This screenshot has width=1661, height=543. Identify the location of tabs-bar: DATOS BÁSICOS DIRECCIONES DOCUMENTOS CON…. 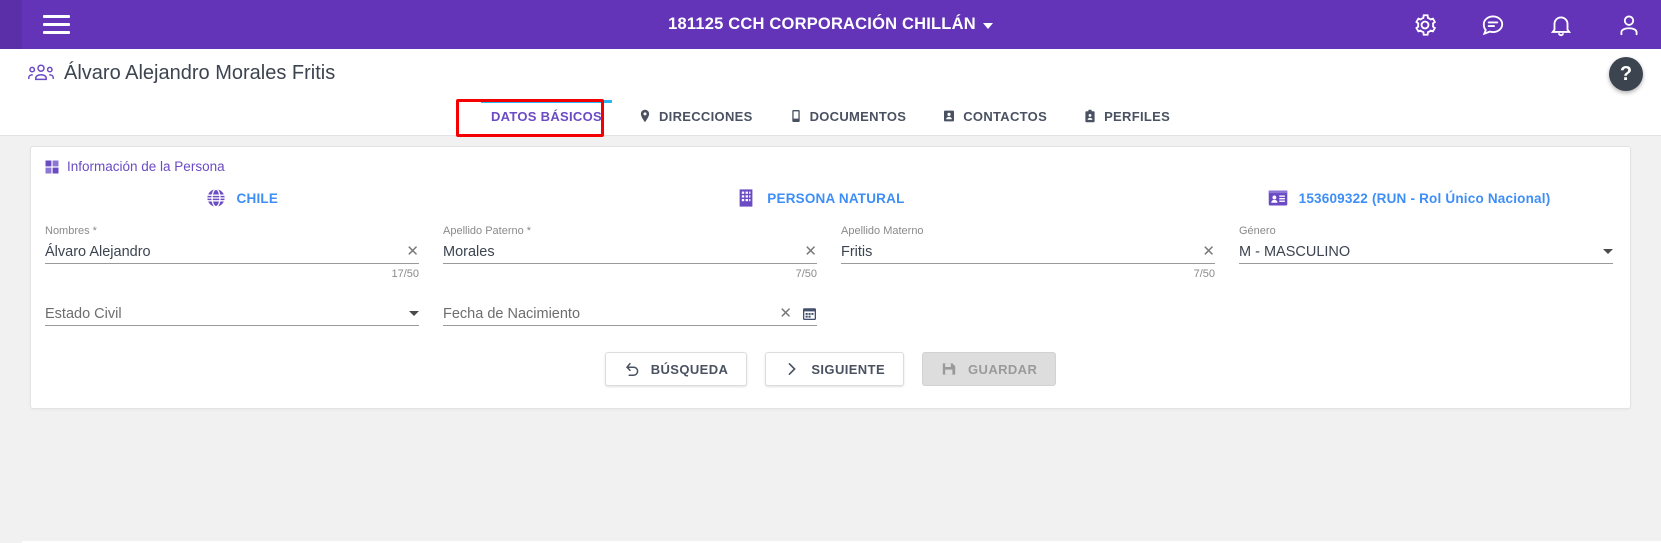
(830, 117).